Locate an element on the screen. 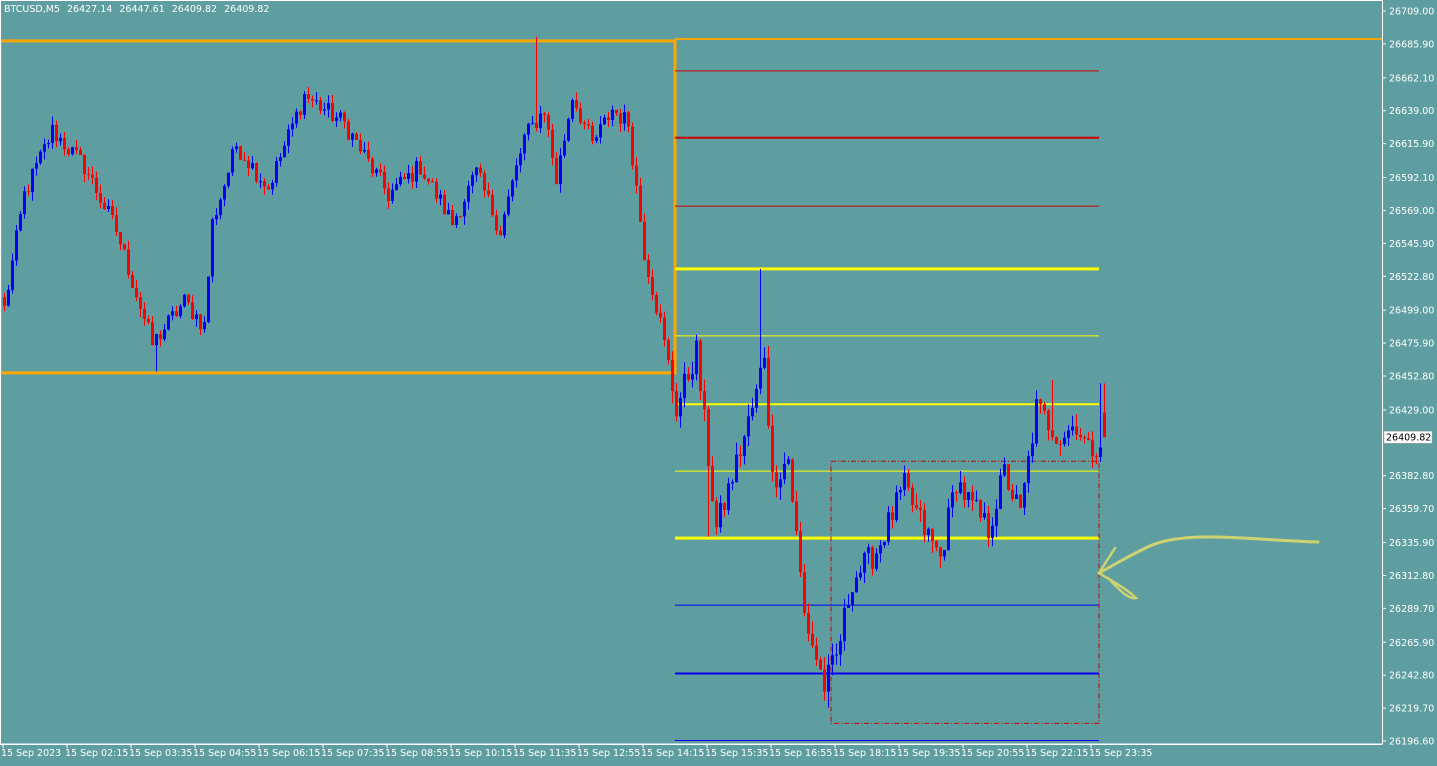 The image size is (1437, 766). y-tick-label: 26709.00 is located at coordinates (1411, 11).